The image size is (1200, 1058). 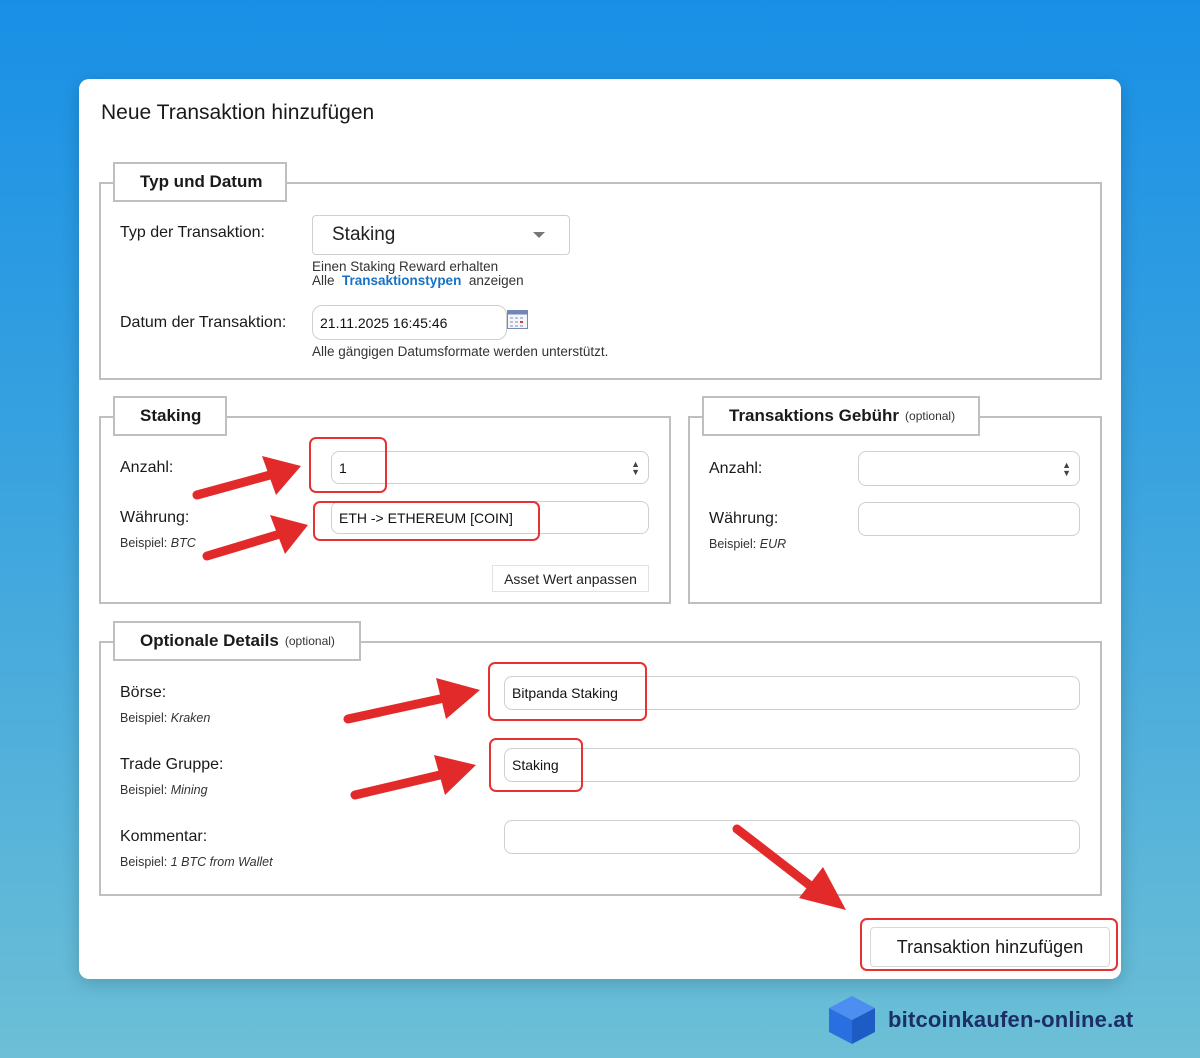 What do you see at coordinates (397, 785) in the screenshot?
I see `arrow-trade-group-shaft` at bounding box center [397, 785].